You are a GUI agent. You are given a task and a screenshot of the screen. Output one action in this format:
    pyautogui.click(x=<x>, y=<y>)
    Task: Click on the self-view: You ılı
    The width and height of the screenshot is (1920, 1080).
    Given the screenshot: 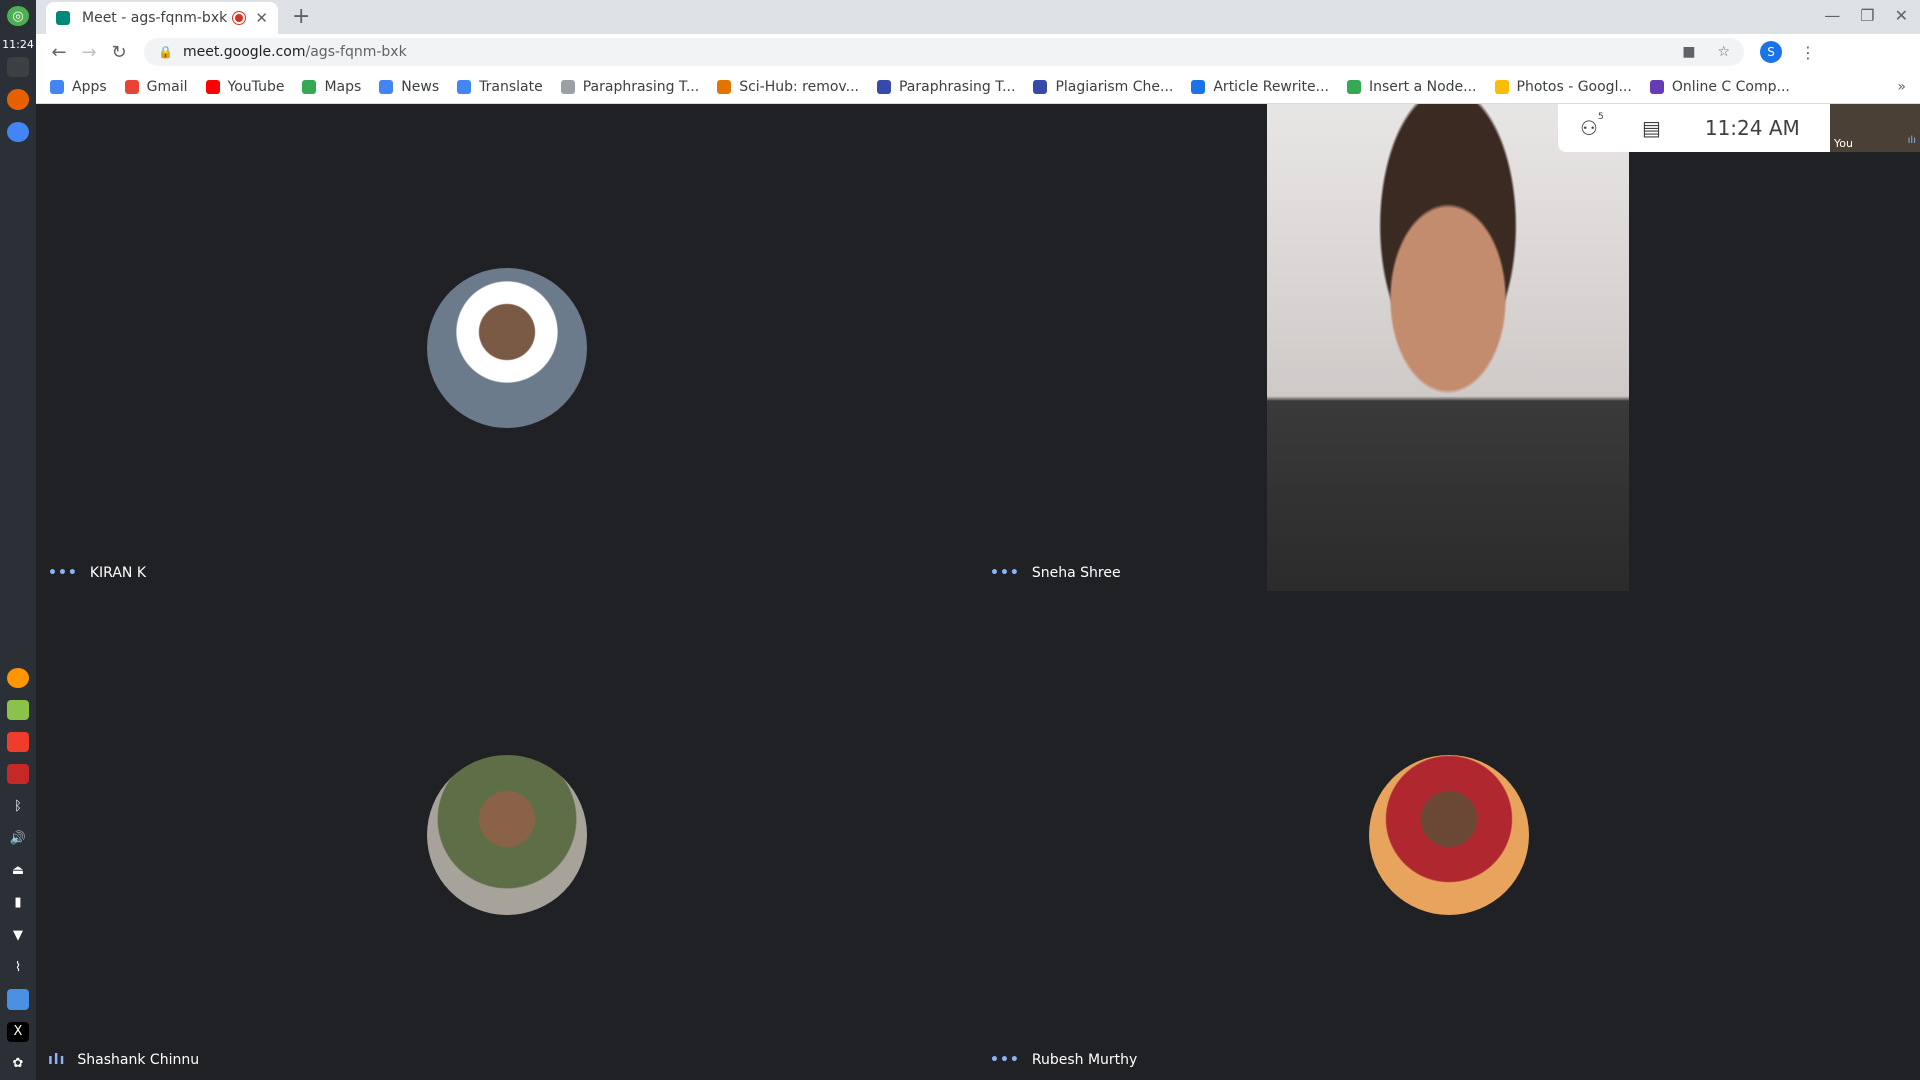 What is the action you would take?
    pyautogui.click(x=1875, y=128)
    